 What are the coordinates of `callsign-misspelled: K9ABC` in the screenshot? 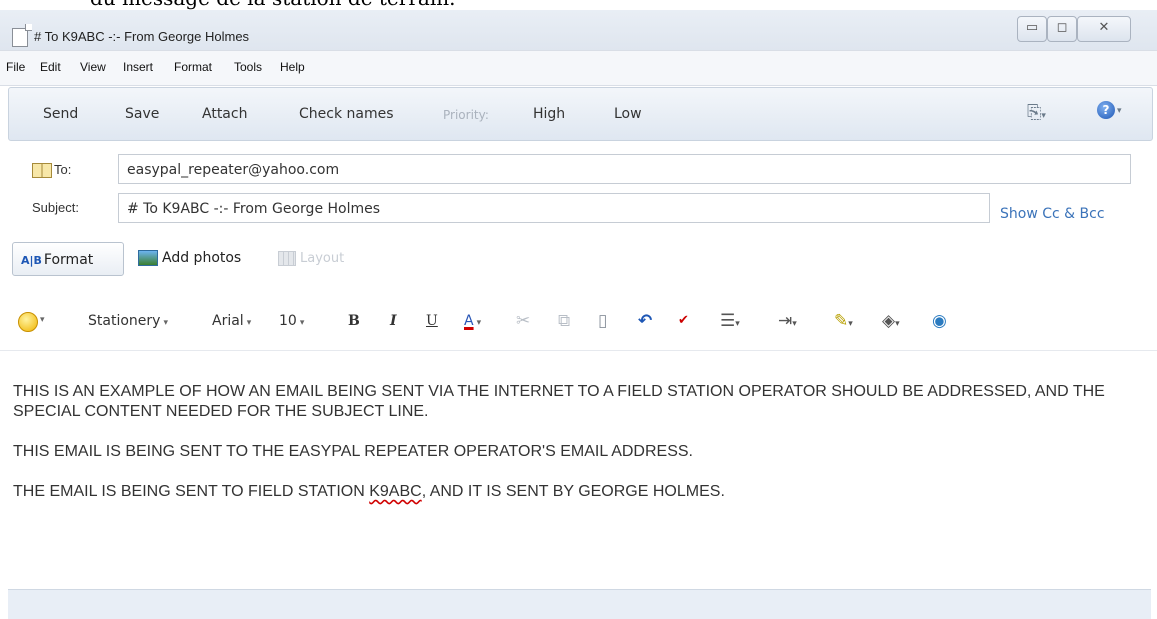 It's located at (395, 491).